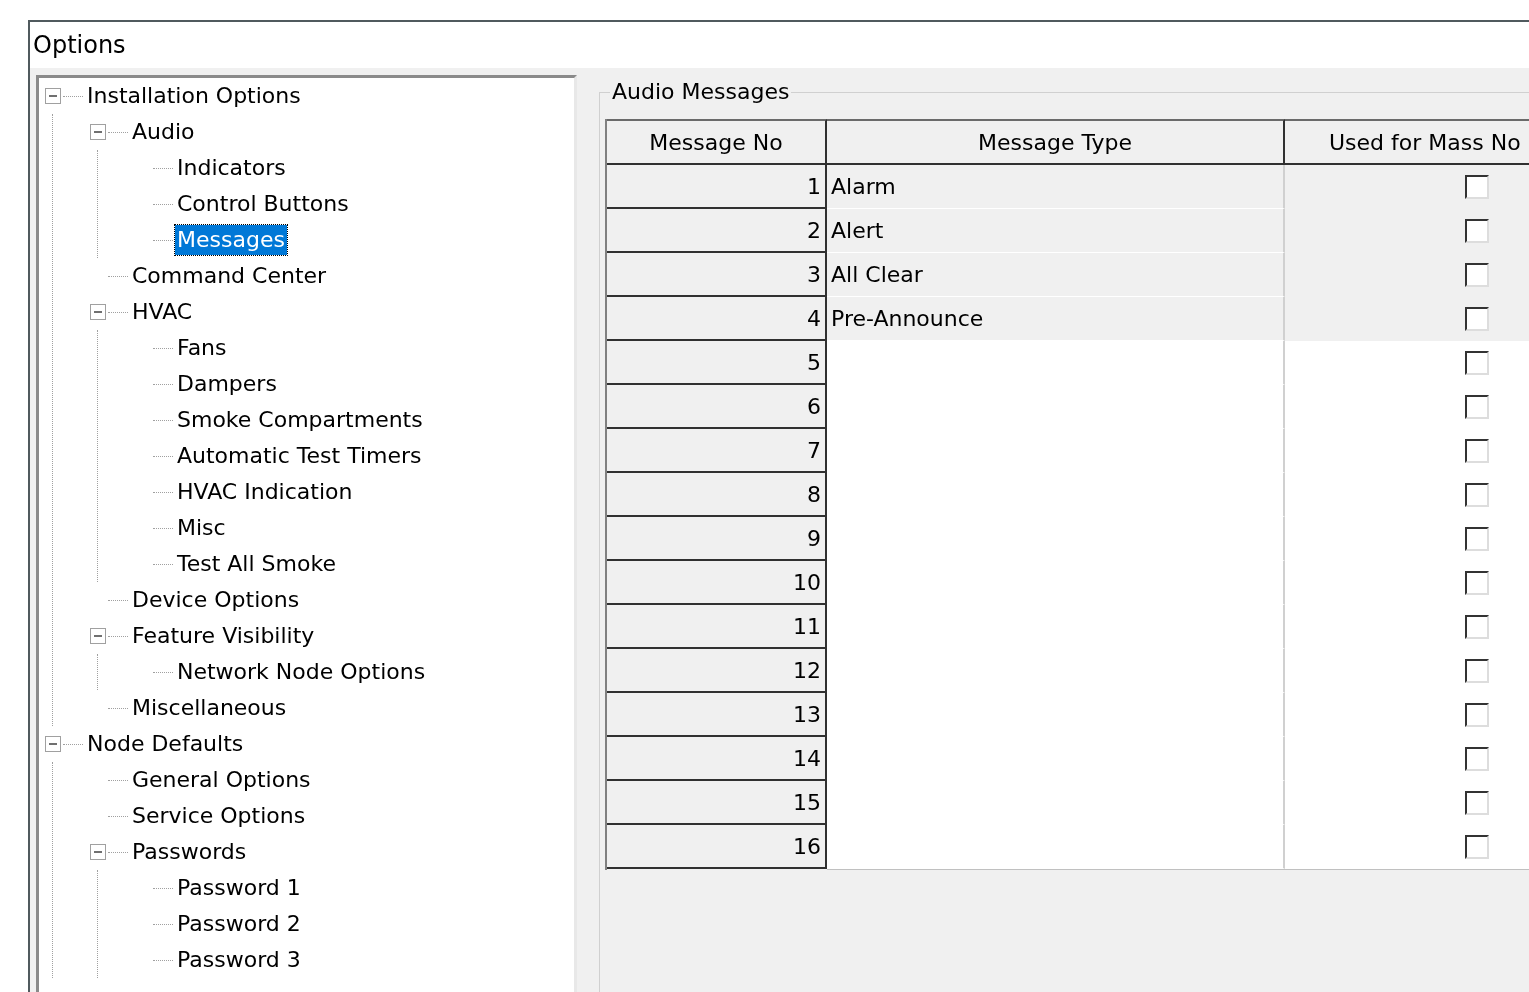 Image resolution: width=1529 pixels, height=992 pixels. What do you see at coordinates (227, 384) in the screenshot?
I see `tree-item: Dampers` at bounding box center [227, 384].